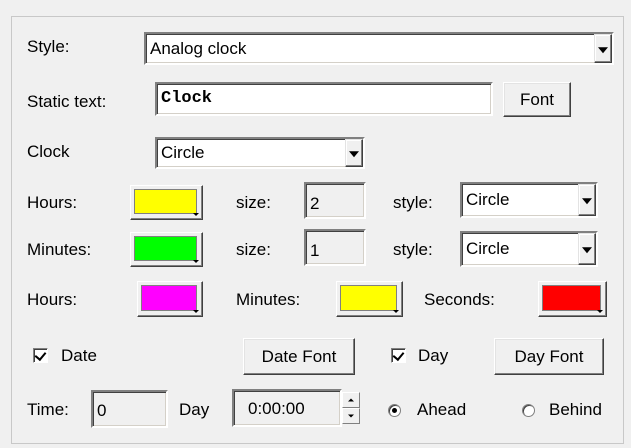  What do you see at coordinates (183, 152) in the screenshot?
I see `clock-shape-value: Circle` at bounding box center [183, 152].